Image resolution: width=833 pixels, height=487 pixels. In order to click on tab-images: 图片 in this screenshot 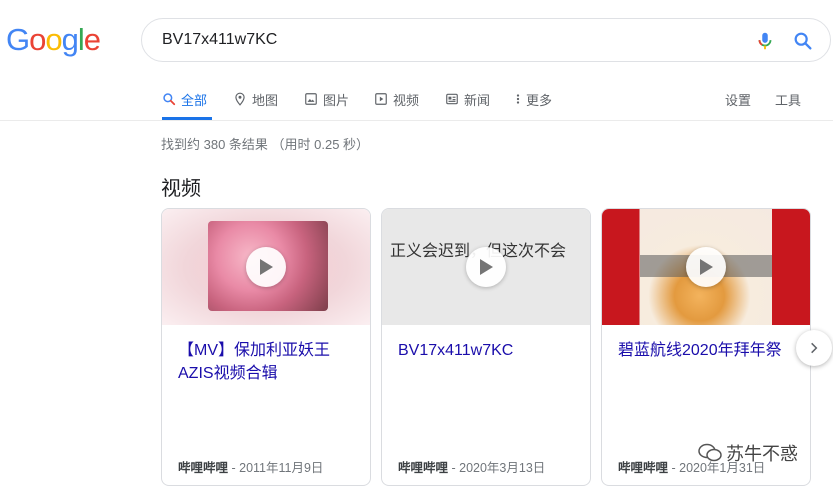, I will do `click(326, 99)`.